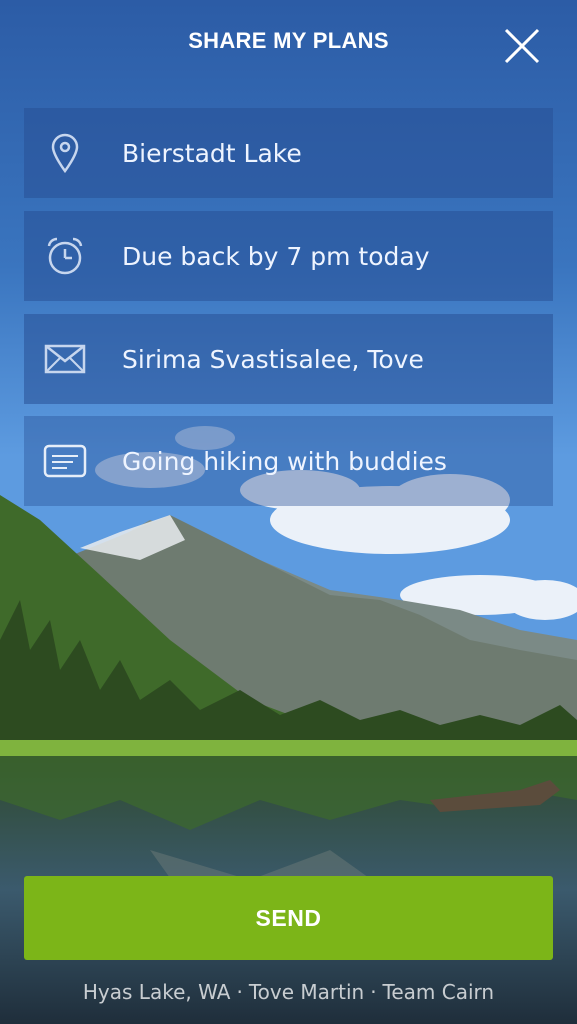 Image resolution: width=577 pixels, height=1024 pixels. I want to click on recipients-value: Sirima Svastisalee, Tove, so click(273, 359).